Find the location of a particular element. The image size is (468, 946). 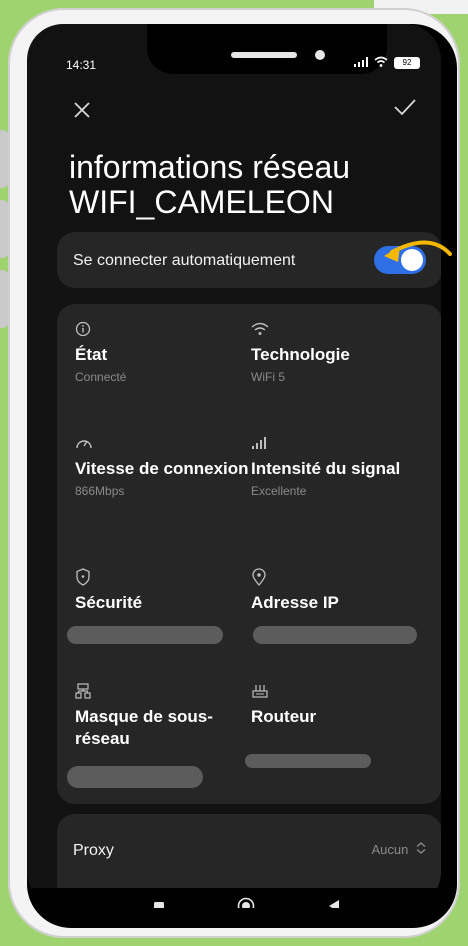

info-icon is located at coordinates (165, 329).